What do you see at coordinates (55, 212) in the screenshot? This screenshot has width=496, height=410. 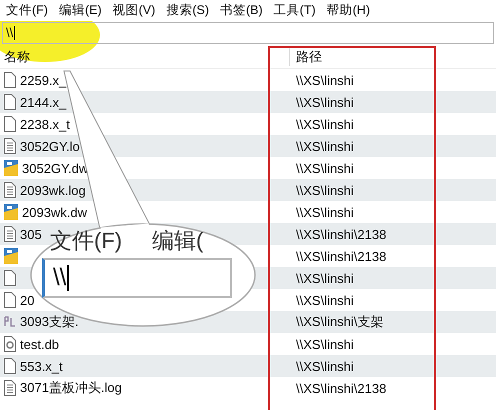 I see `file-name: 2093wk.dw` at bounding box center [55, 212].